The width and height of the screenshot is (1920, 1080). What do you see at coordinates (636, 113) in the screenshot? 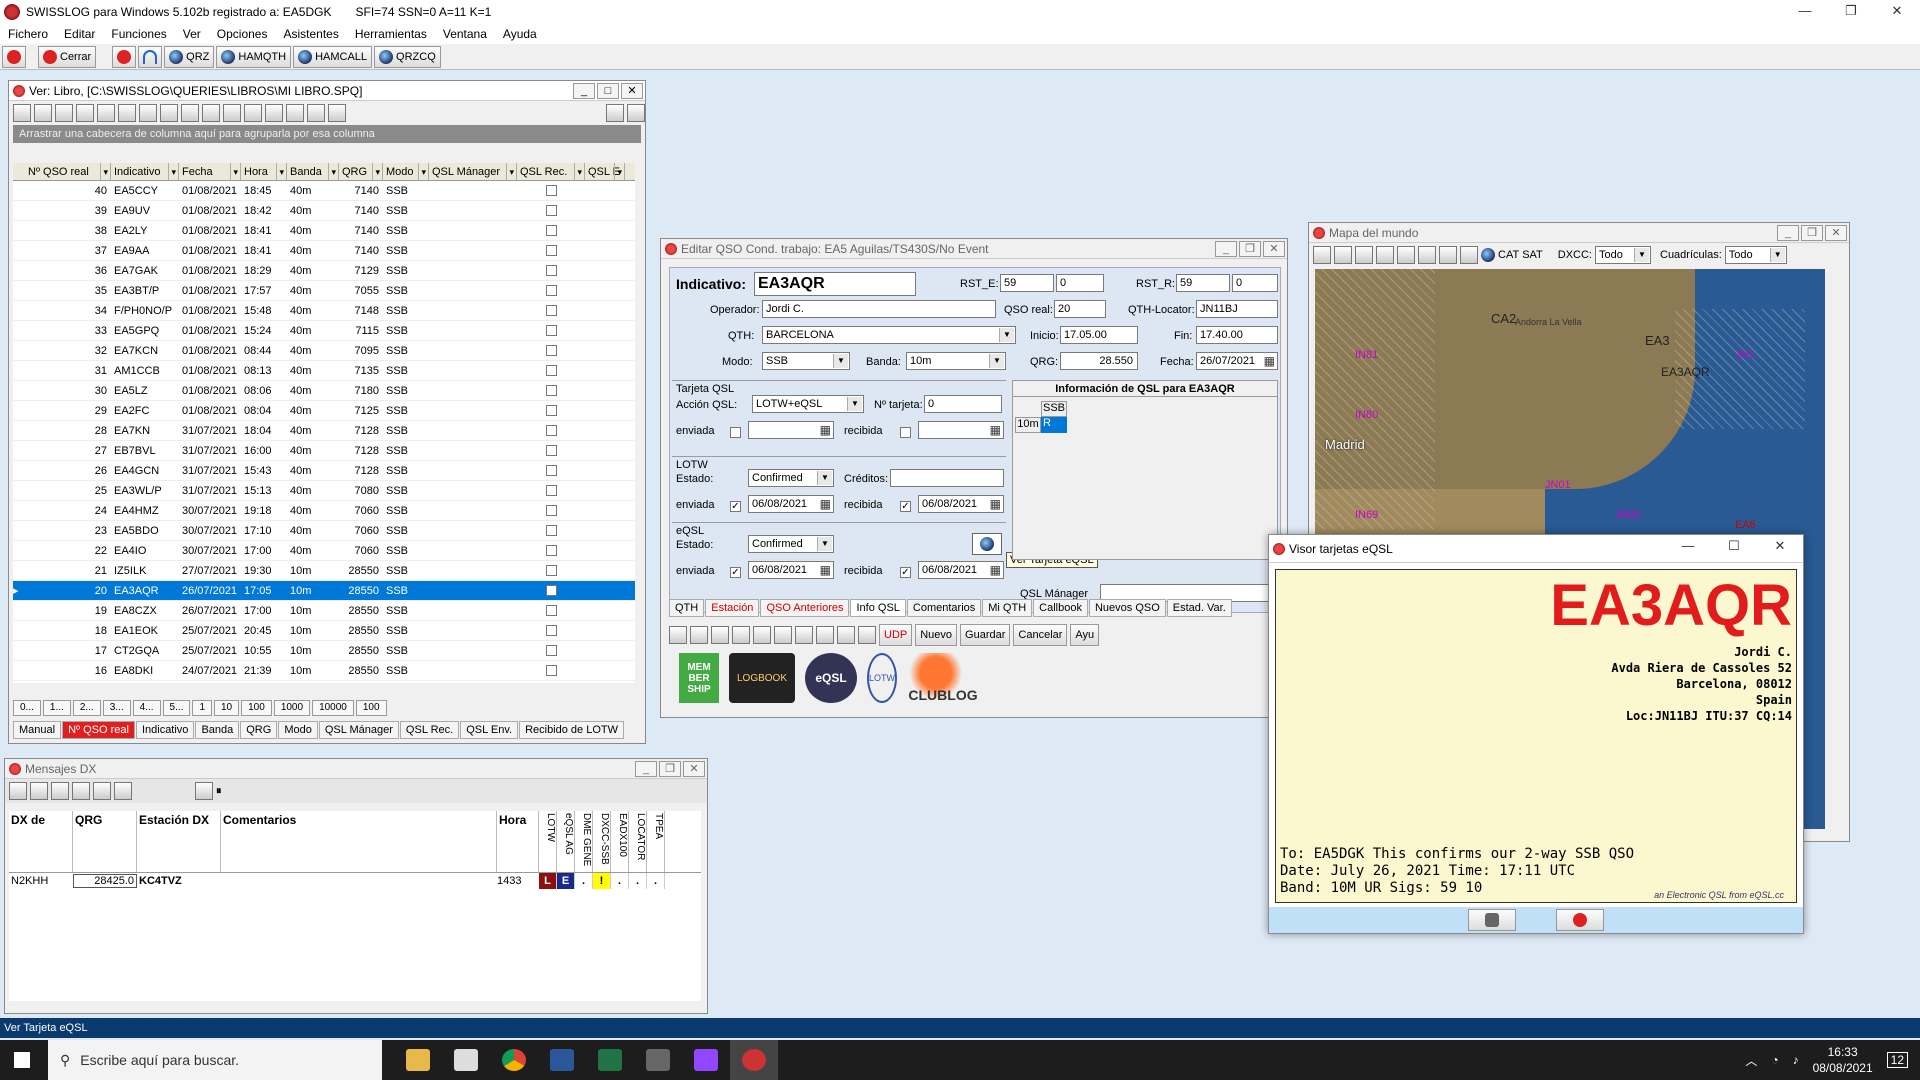
I see `last-record-icon` at bounding box center [636, 113].